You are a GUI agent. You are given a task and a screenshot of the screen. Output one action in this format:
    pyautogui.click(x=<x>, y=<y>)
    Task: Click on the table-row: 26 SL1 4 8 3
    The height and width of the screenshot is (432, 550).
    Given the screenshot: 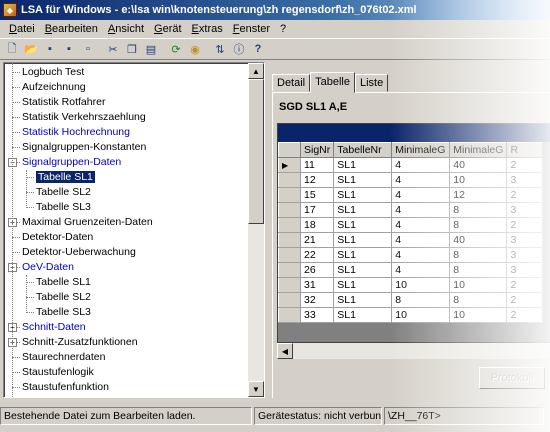 What is the action you would take?
    pyautogui.click(x=411, y=270)
    